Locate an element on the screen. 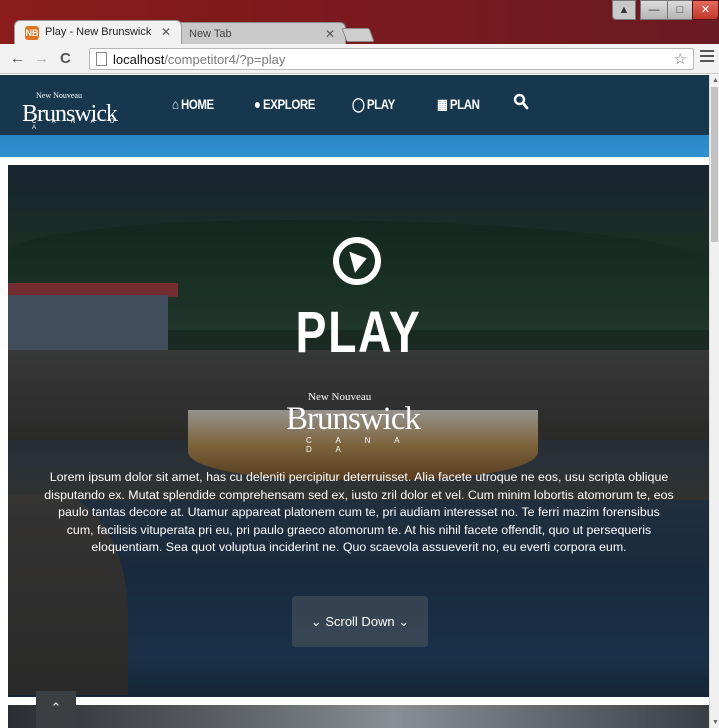  map-icon: ▦ is located at coordinates (442, 104).